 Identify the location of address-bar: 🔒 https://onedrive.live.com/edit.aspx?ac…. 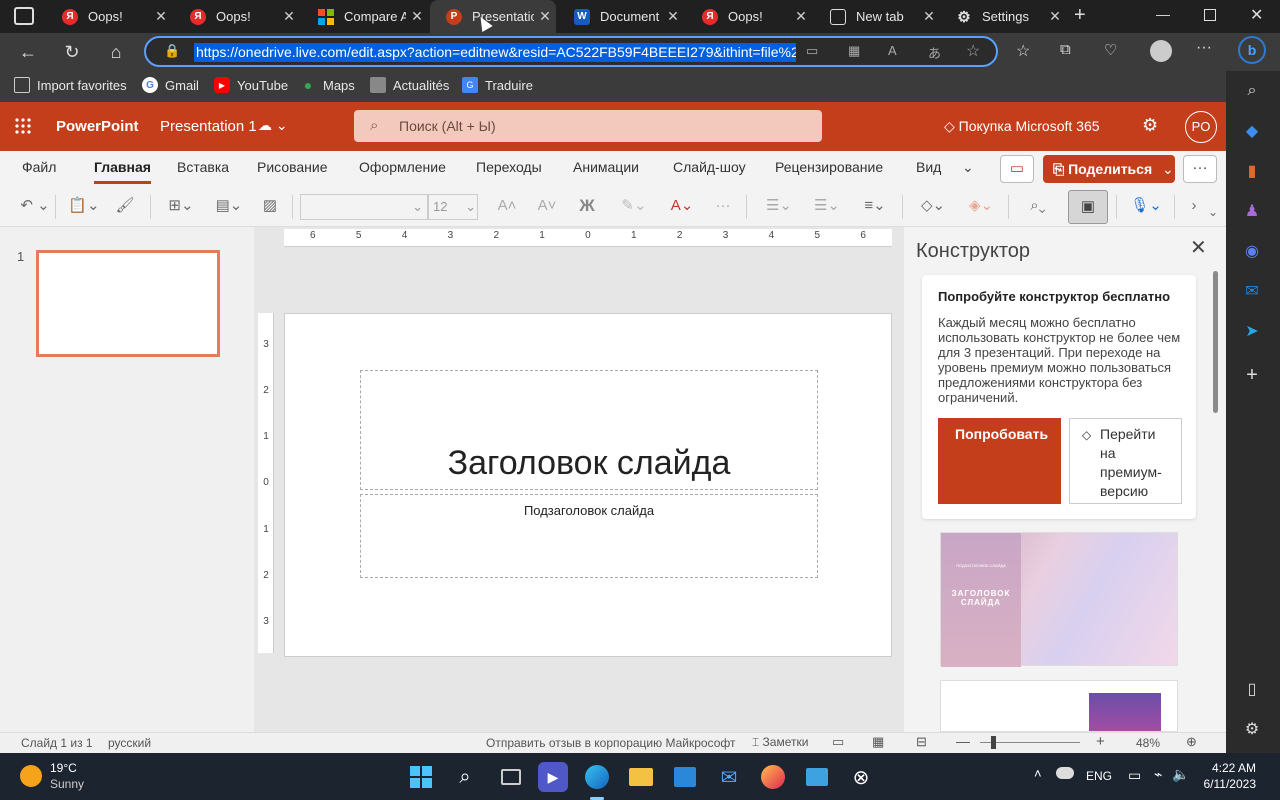
(571, 51).